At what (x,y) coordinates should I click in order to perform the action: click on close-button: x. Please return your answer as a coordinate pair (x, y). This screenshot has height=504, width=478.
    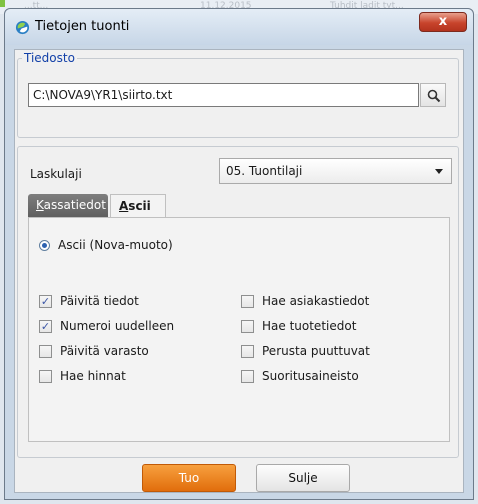
    Looking at the image, I should click on (443, 22).